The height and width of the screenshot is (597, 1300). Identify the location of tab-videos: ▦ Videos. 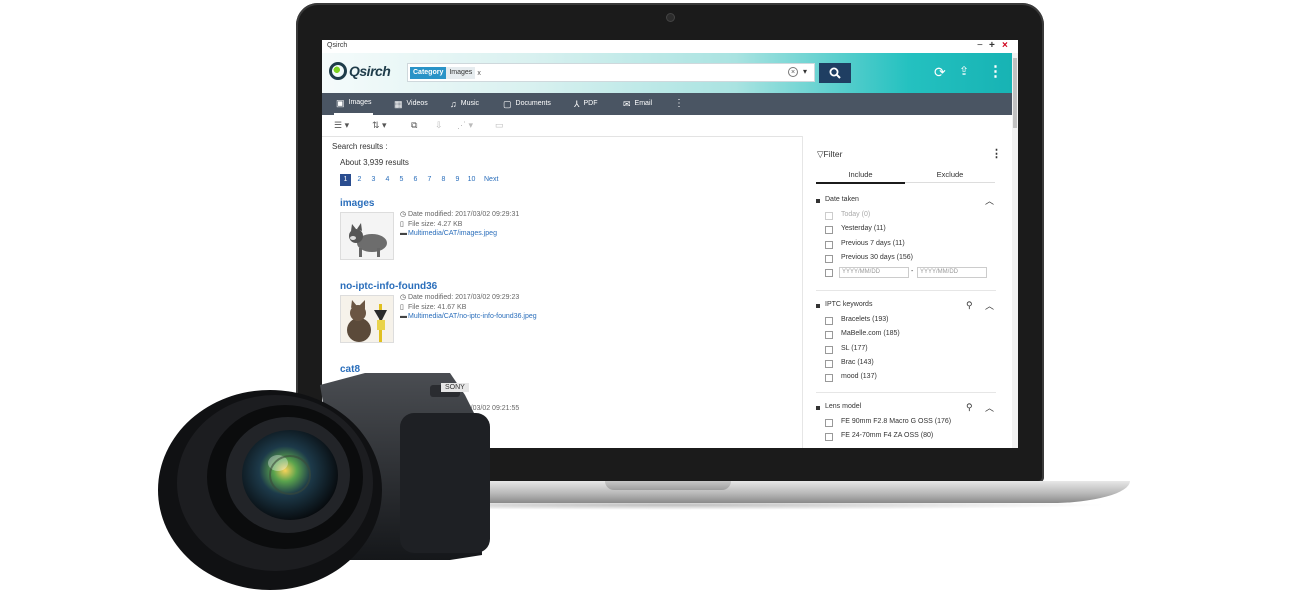
(411, 104).